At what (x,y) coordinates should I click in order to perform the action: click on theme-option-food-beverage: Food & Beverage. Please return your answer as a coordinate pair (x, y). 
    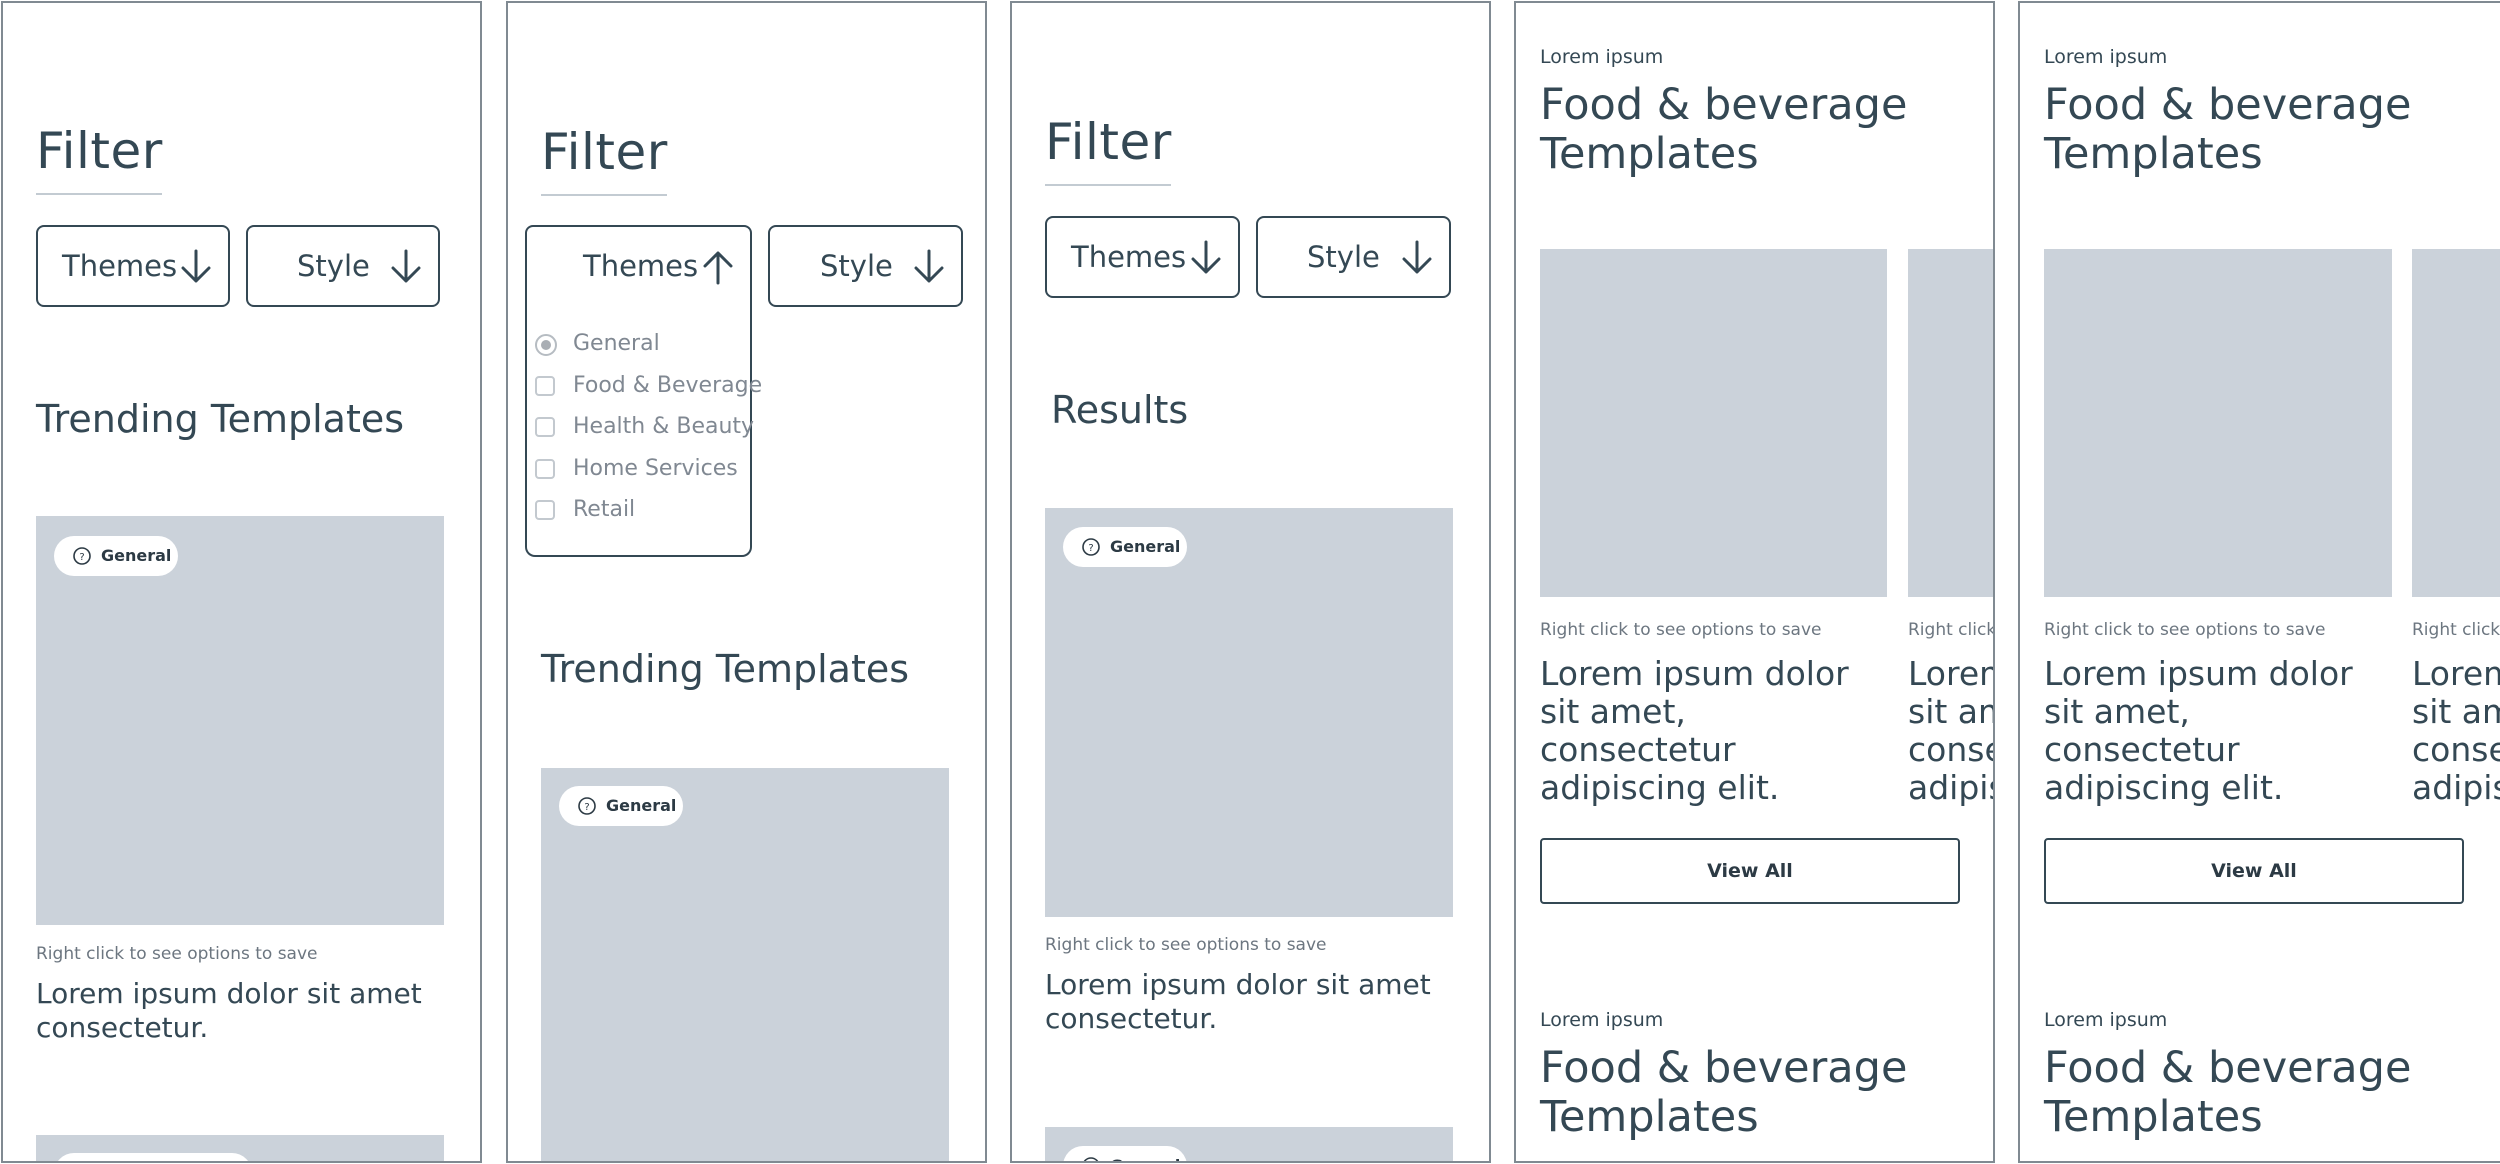
    Looking at the image, I should click on (648, 388).